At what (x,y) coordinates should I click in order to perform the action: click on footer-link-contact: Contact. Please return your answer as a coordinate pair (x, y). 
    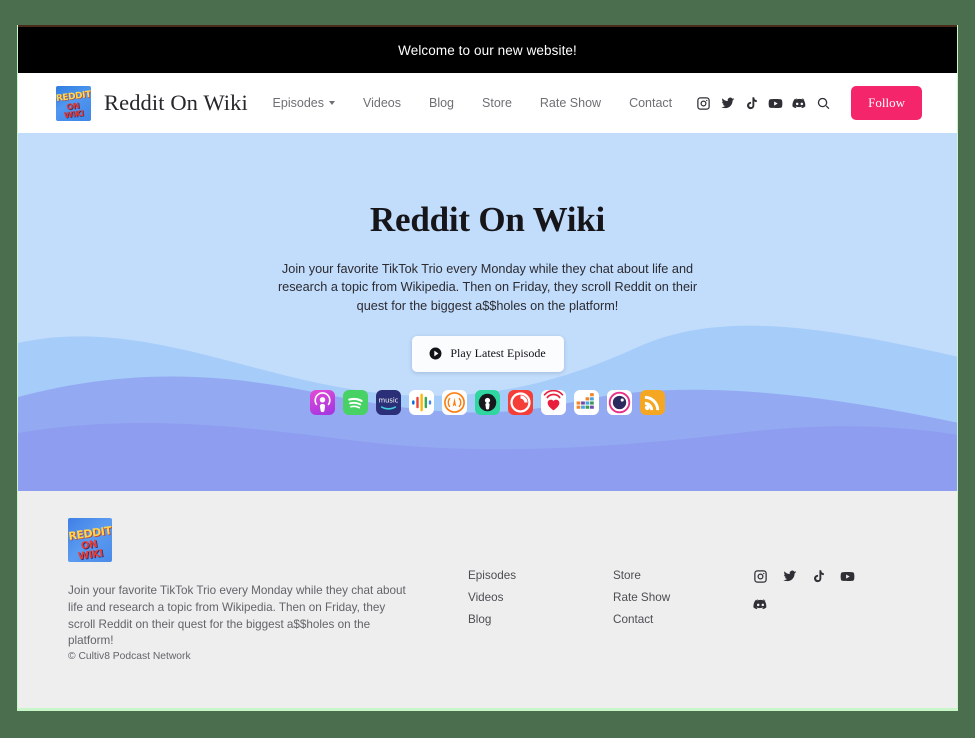
    Looking at the image, I should click on (683, 619).